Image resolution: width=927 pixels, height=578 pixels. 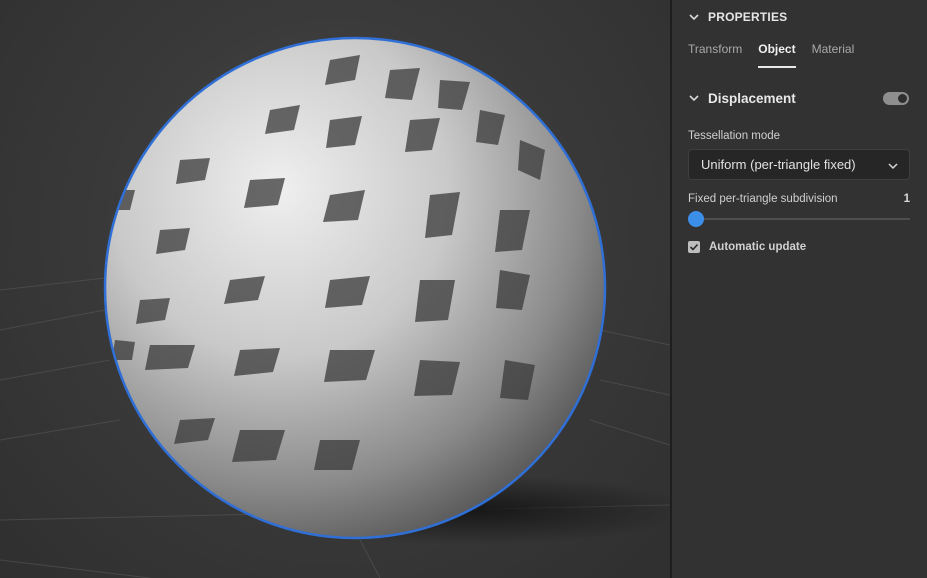 What do you see at coordinates (763, 199) in the screenshot?
I see `subdivision-label: Fixed per-triangle subdivision` at bounding box center [763, 199].